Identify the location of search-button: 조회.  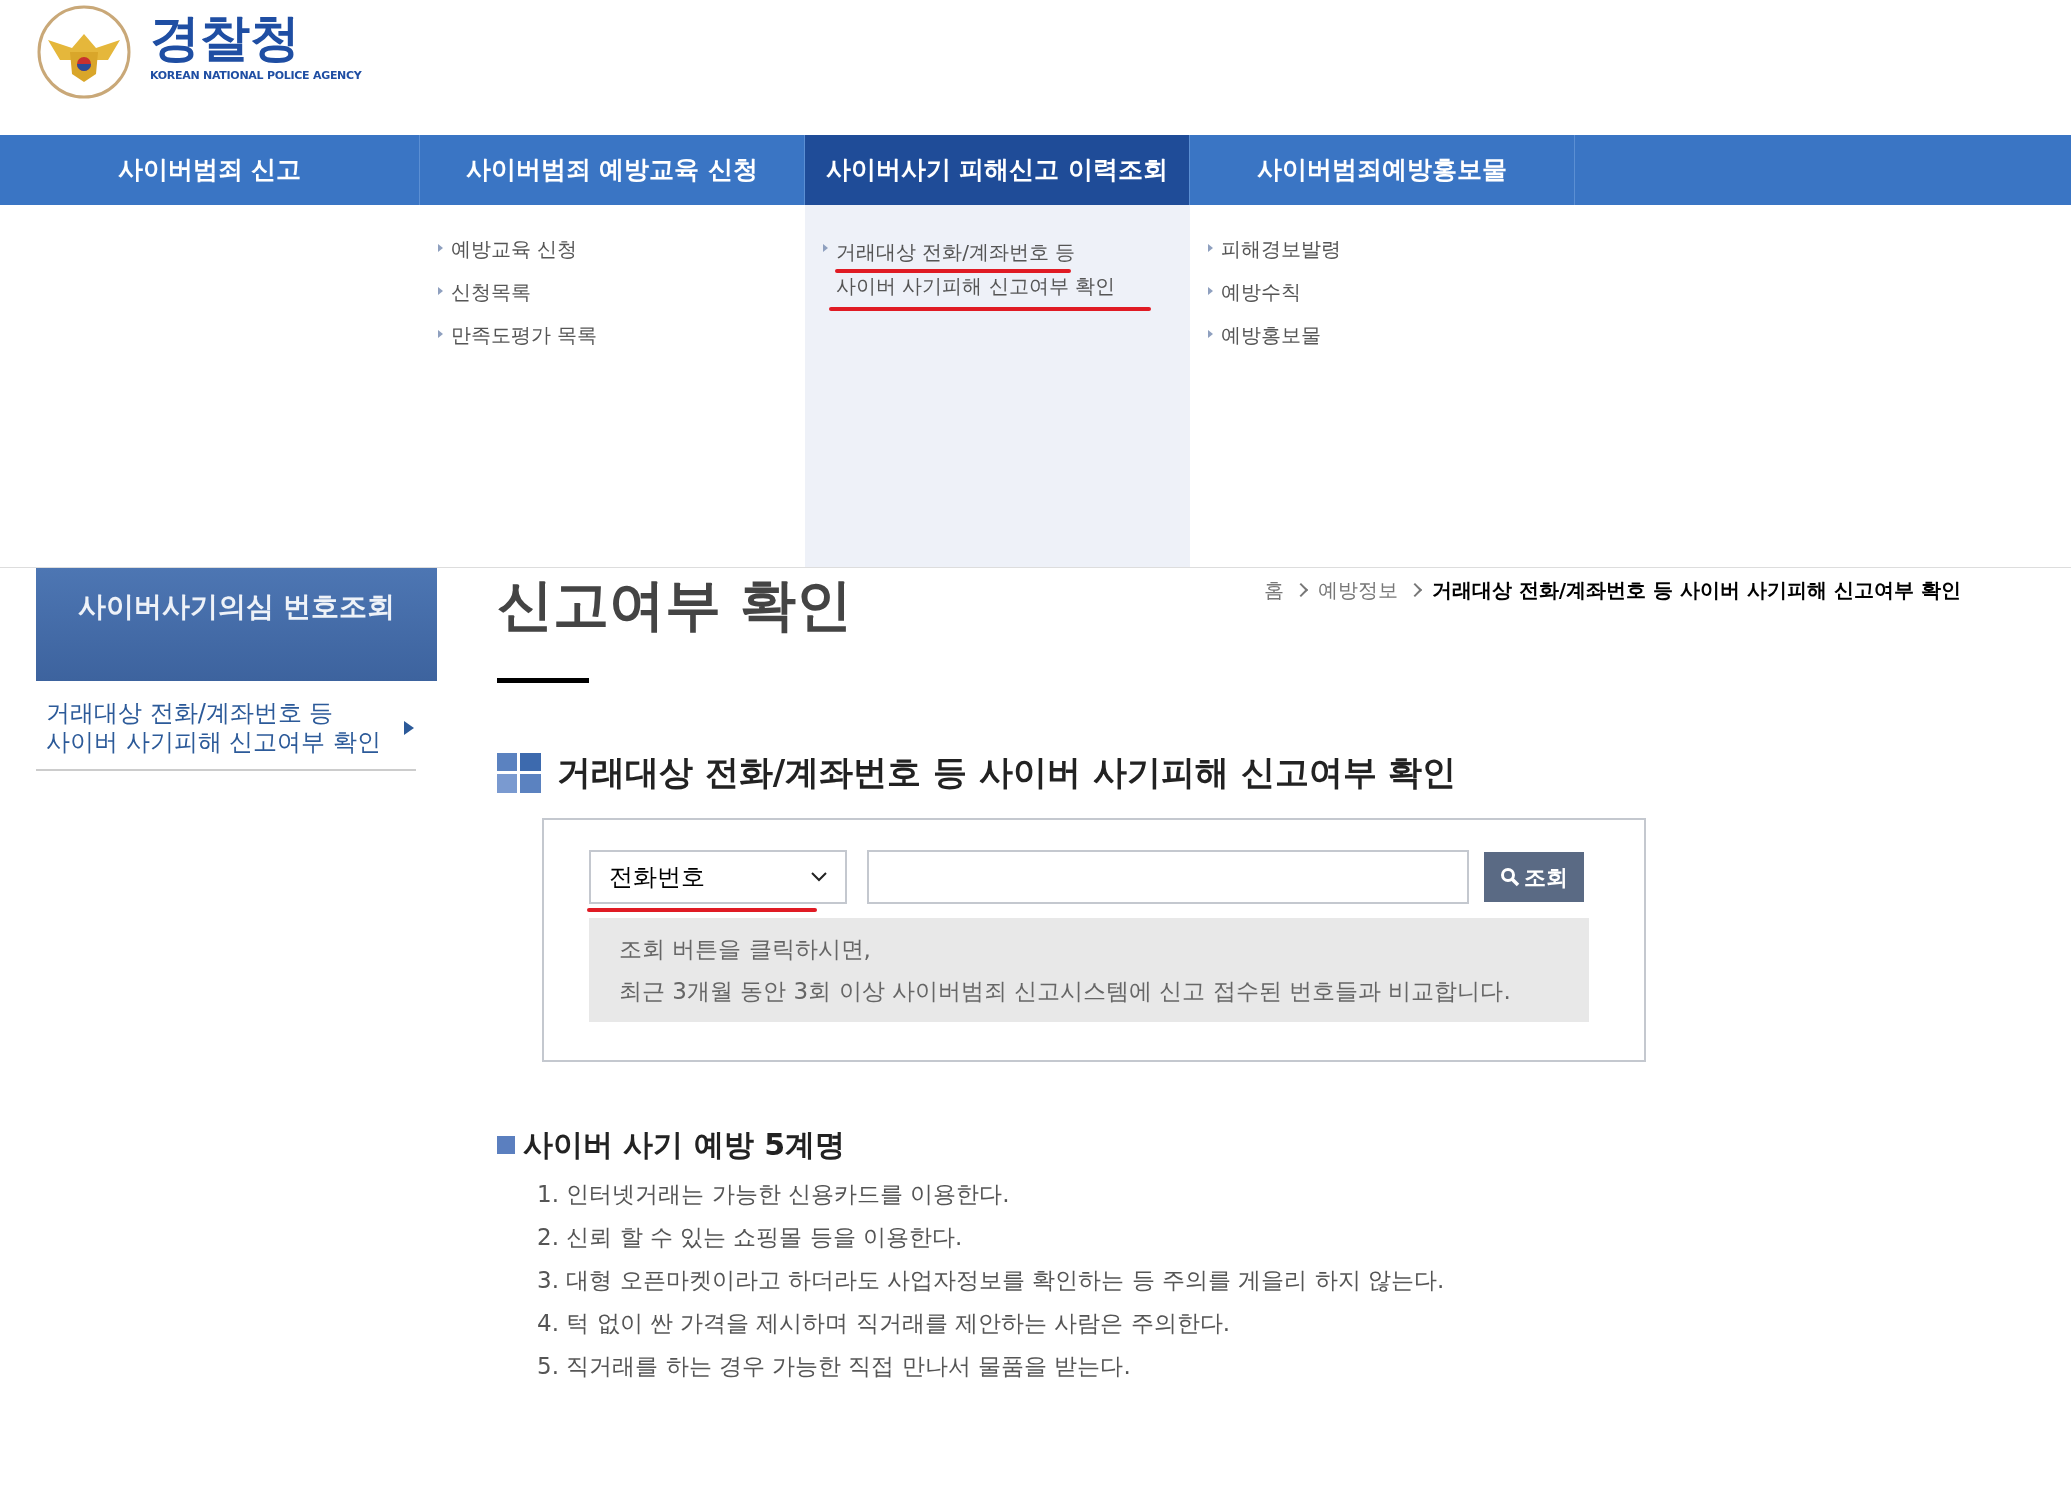
(1534, 877).